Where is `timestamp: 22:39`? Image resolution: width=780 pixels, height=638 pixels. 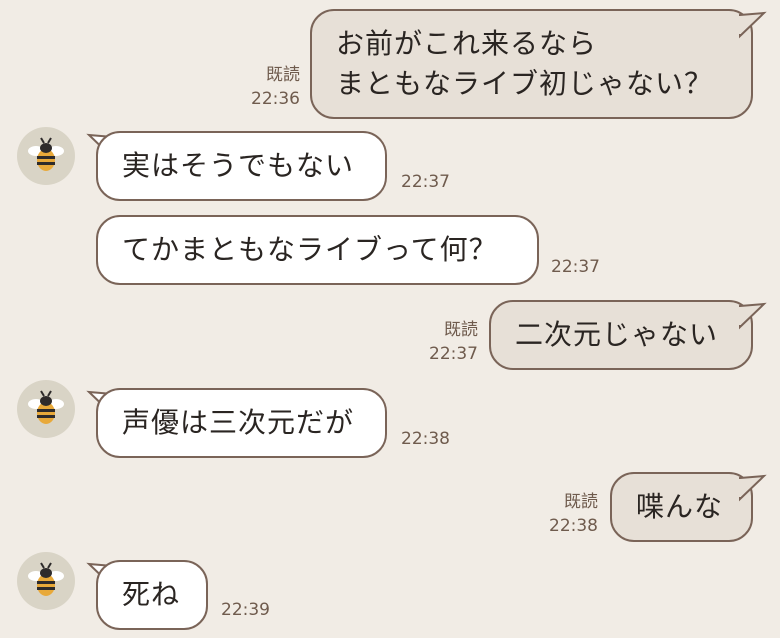 timestamp: 22:39 is located at coordinates (245, 610).